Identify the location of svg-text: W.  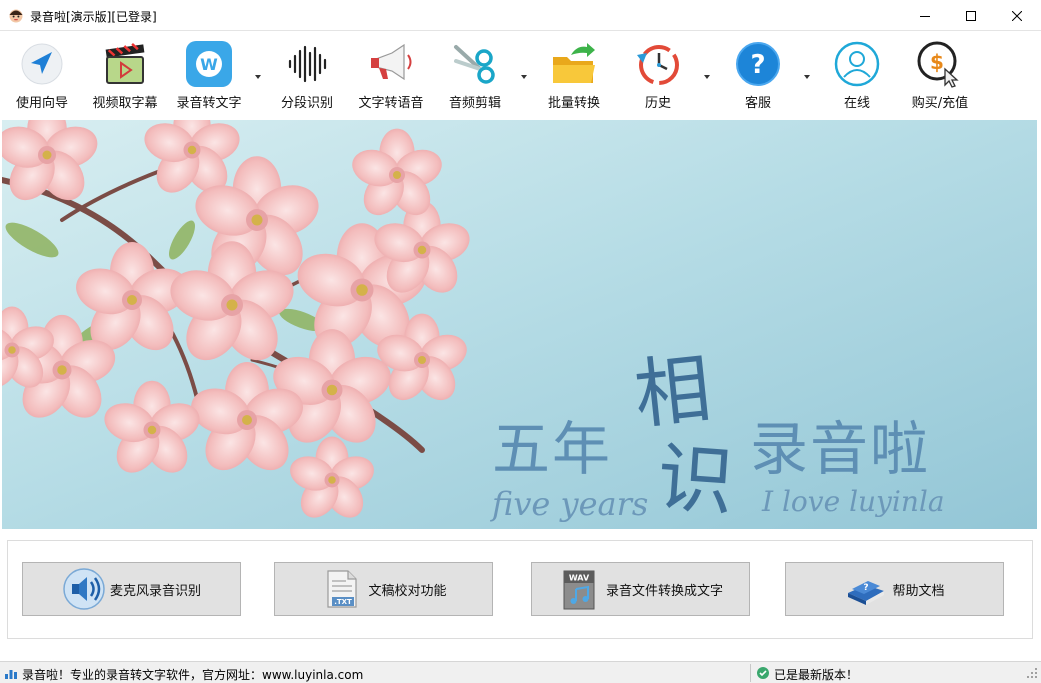
(209, 64).